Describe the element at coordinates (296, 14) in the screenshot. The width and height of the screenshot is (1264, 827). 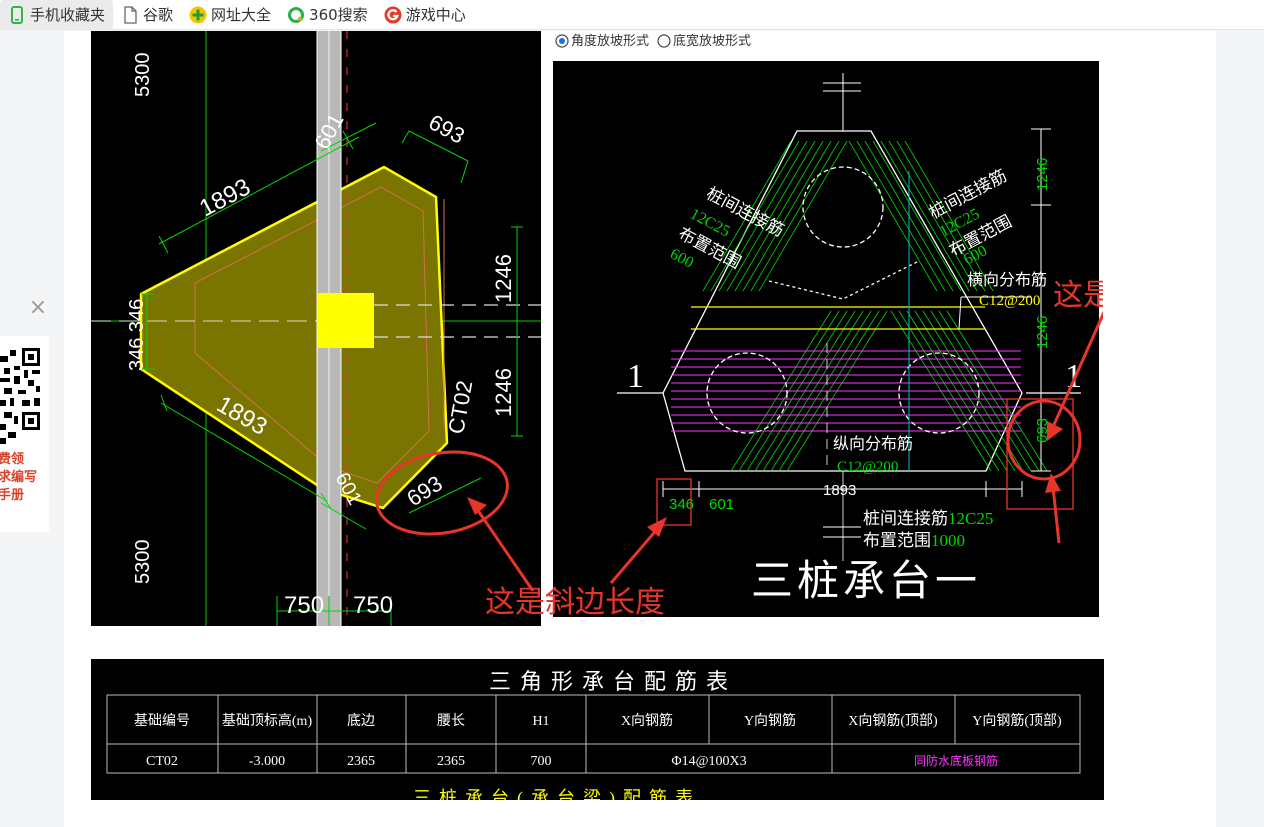
I see `360-search-icon` at that location.